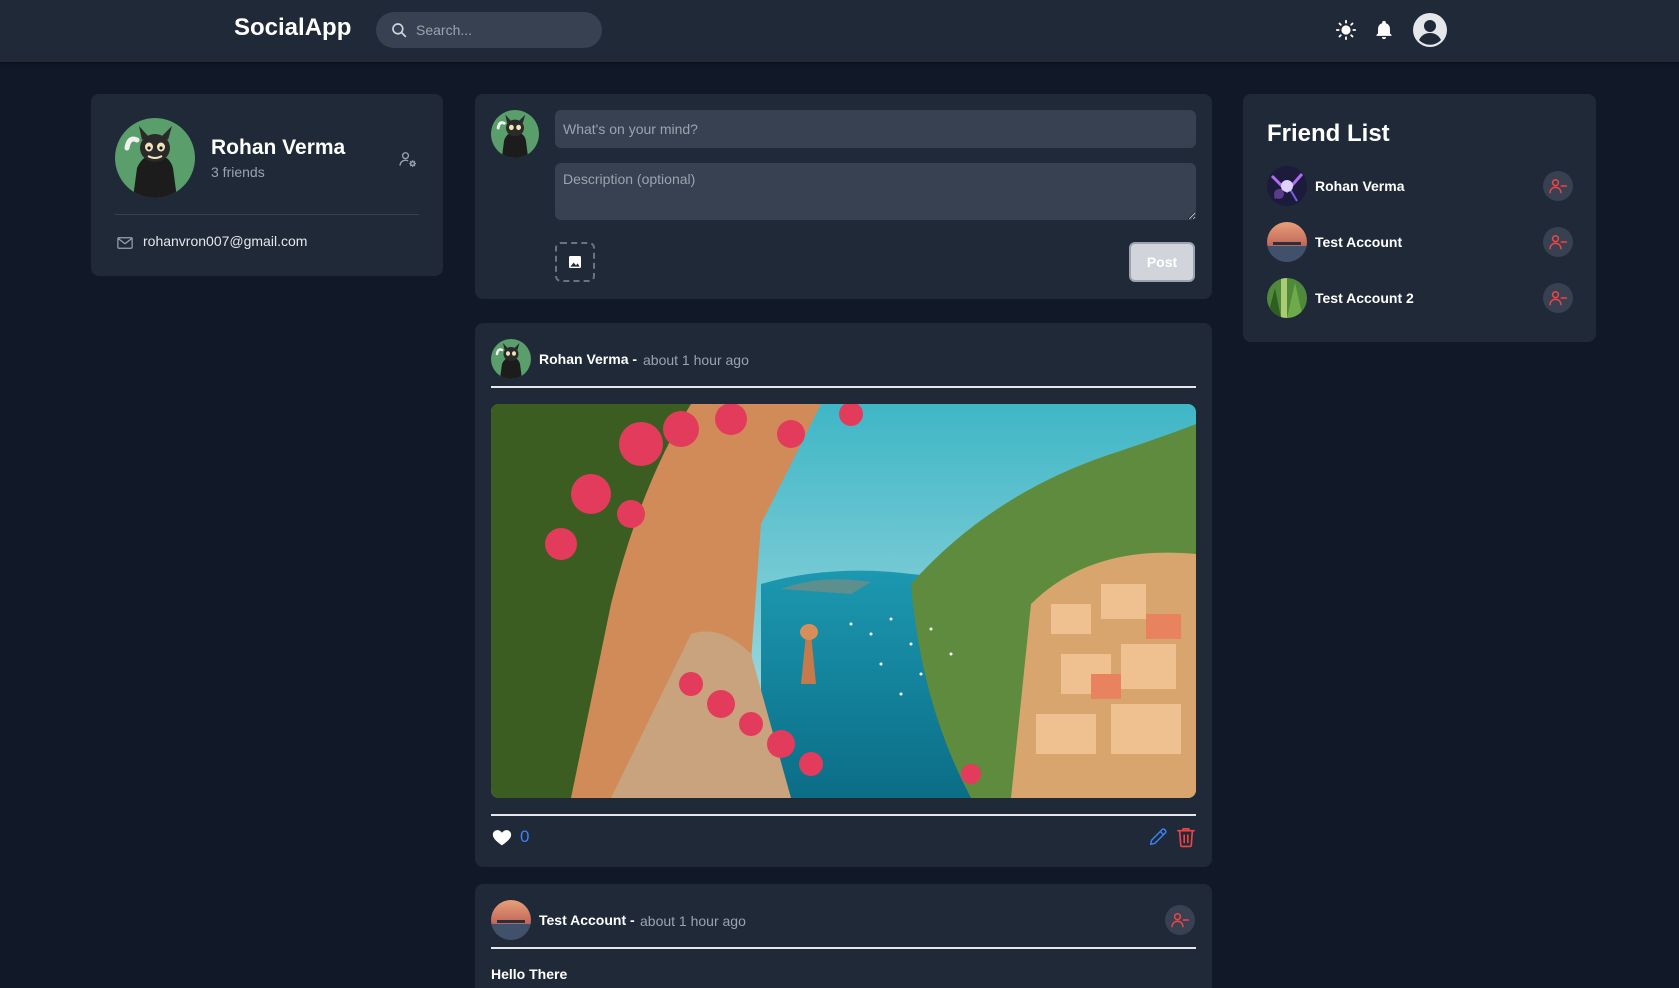 The width and height of the screenshot is (1679, 988). Describe the element at coordinates (875, 129) in the screenshot. I see `post-title-input` at that location.